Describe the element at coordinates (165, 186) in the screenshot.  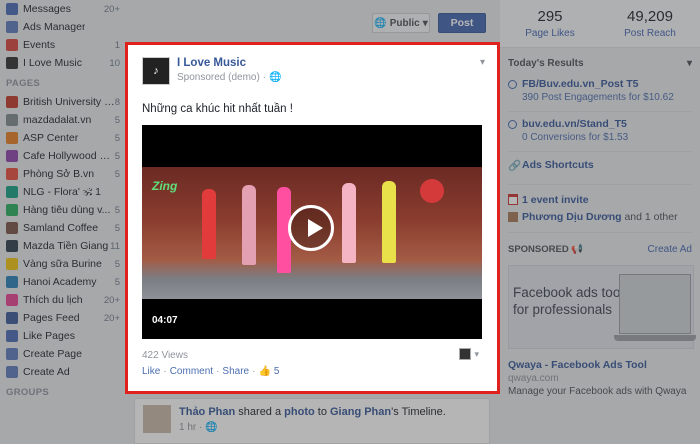
I see `video-watermark: Zing` at that location.